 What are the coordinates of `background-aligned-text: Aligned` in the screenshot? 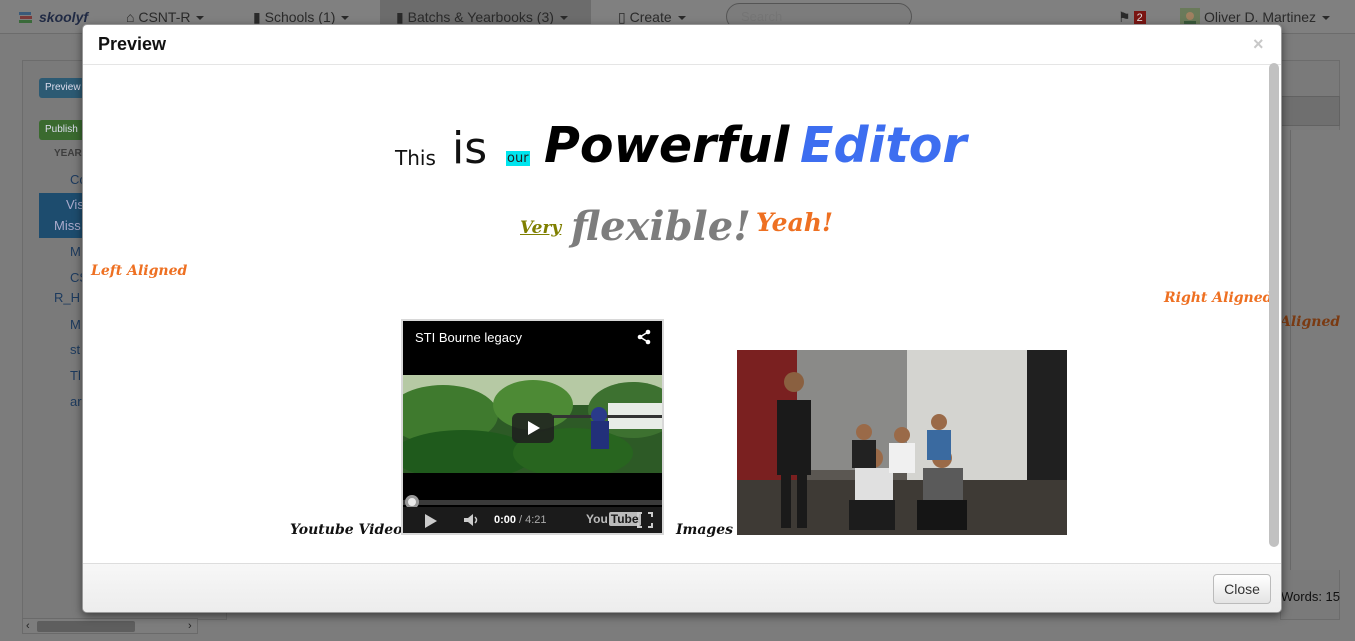 It's located at (1310, 322).